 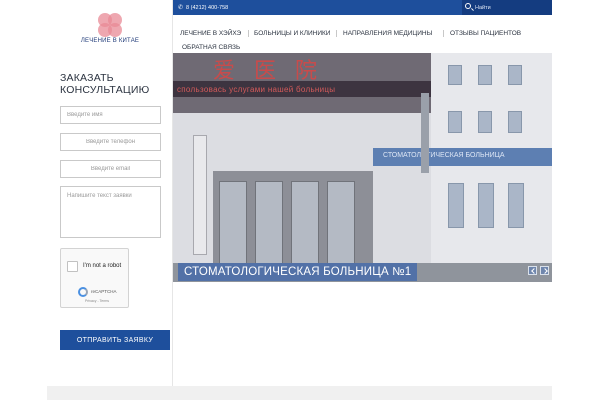 What do you see at coordinates (510, 7) in the screenshot?
I see `search-input` at bounding box center [510, 7].